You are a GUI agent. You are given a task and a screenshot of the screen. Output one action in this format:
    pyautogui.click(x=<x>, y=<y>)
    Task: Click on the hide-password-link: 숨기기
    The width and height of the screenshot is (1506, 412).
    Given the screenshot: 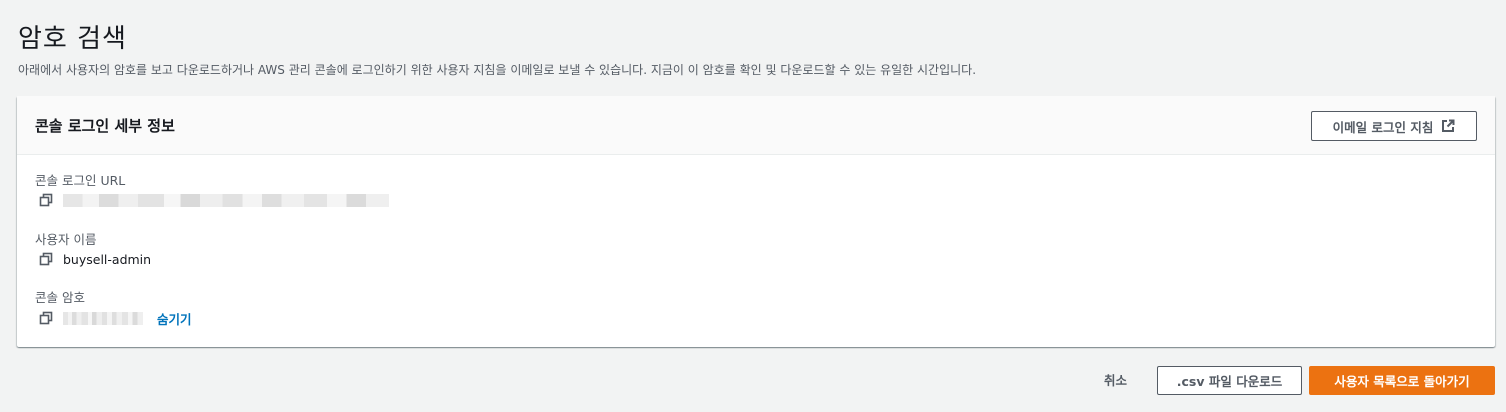 What is the action you would take?
    pyautogui.click(x=174, y=318)
    